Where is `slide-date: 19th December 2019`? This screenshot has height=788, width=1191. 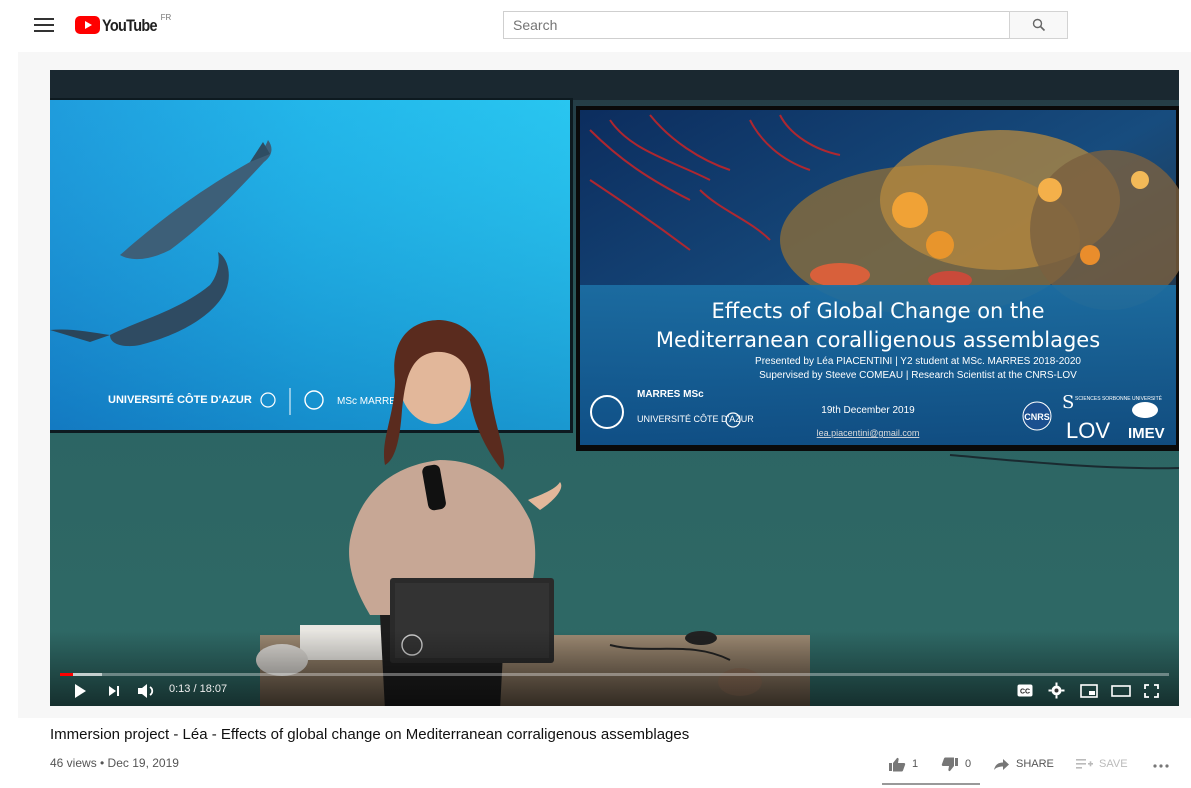 slide-date: 19th December 2019 is located at coordinates (868, 410).